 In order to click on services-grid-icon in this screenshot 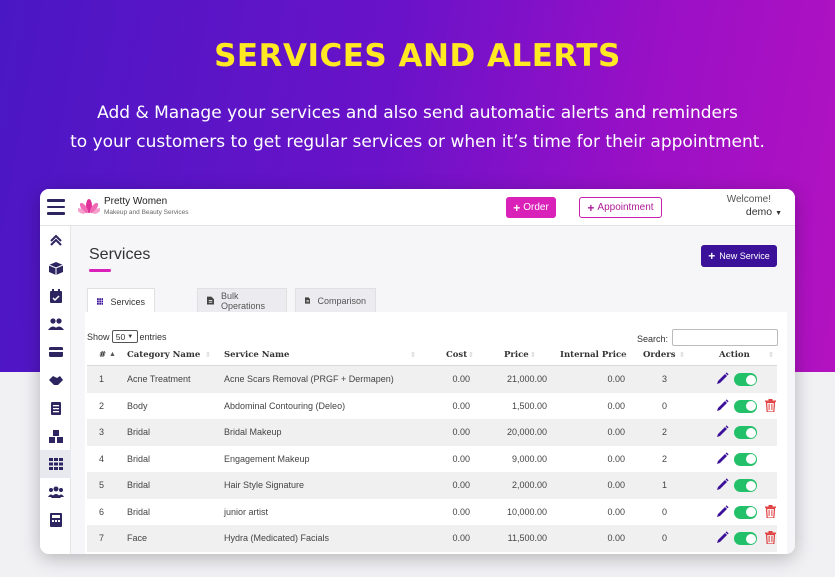, I will do `click(55, 464)`.